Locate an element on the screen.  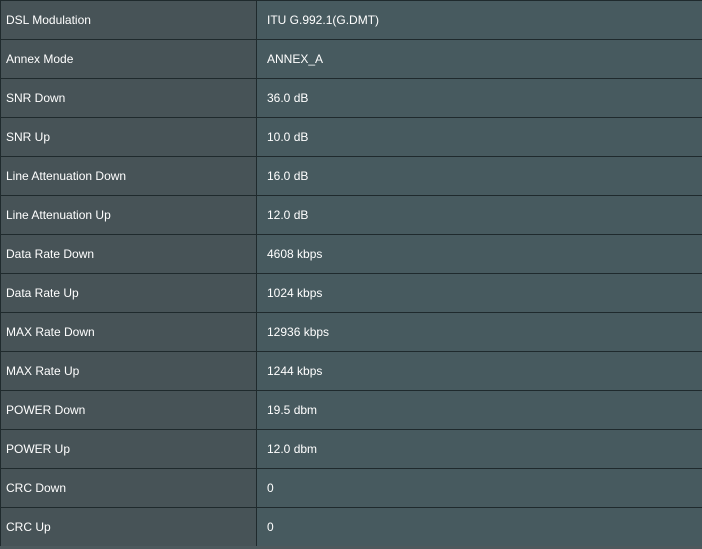
row-value: 1244 kbps is located at coordinates (479, 371).